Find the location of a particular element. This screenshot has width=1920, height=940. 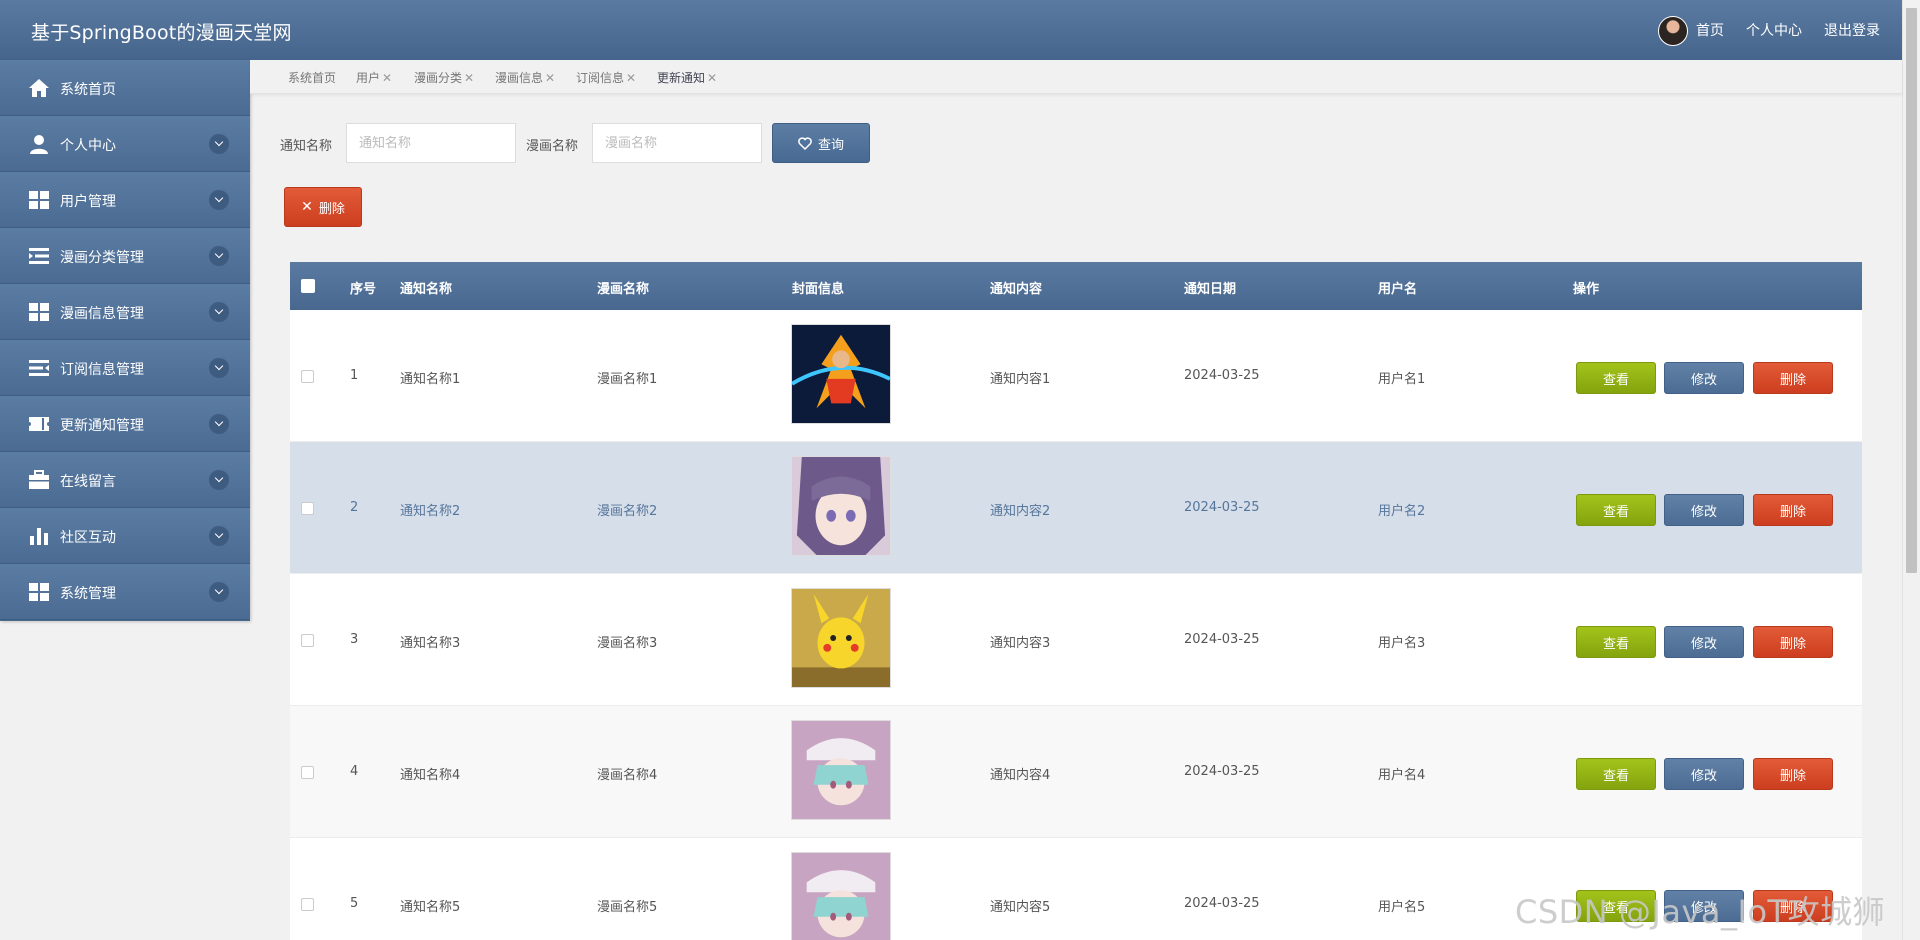

sidebar-item-comic-category: 漫画分类管理 is located at coordinates (125, 256).